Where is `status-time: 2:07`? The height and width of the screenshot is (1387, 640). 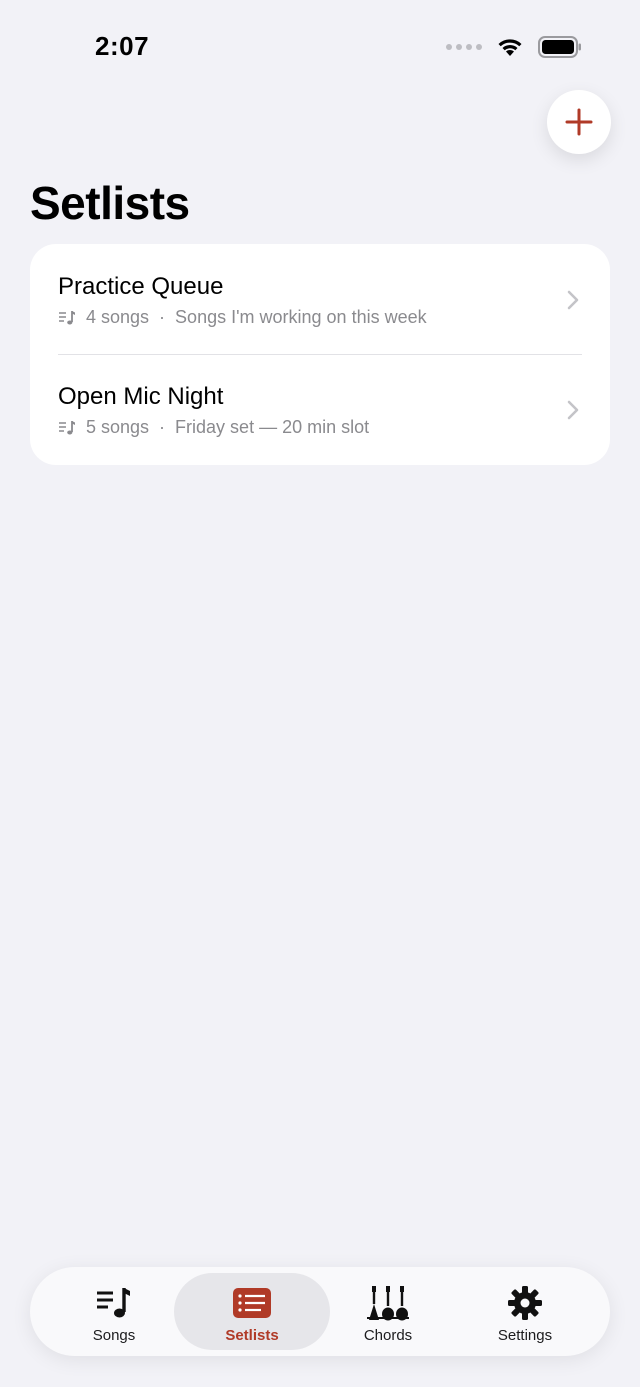 status-time: 2:07 is located at coordinates (122, 46).